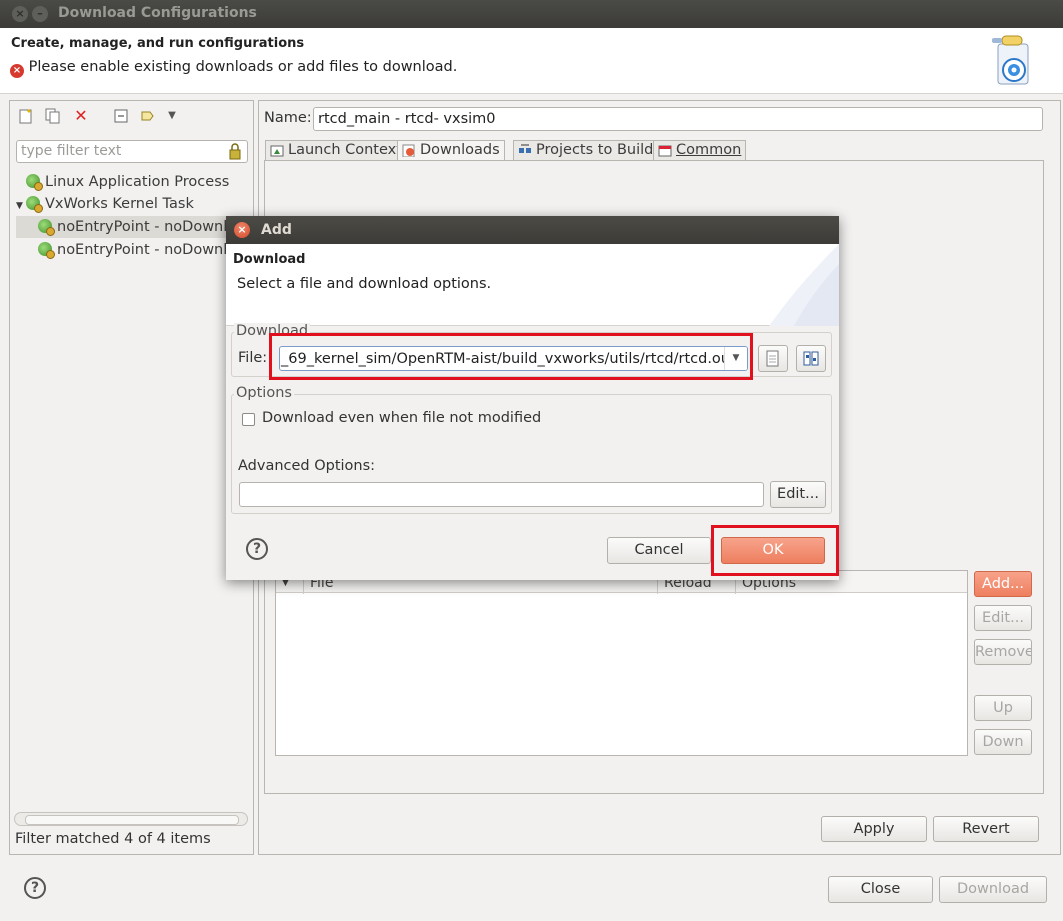 The width and height of the screenshot is (1063, 921). I want to click on ok-highlight-box, so click(775, 550).